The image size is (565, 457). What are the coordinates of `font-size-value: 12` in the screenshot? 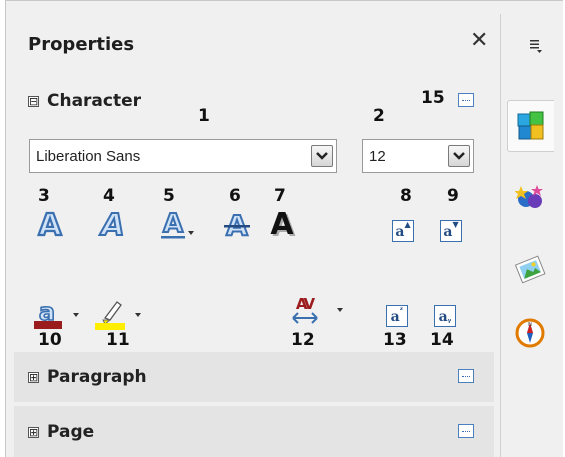 It's located at (377, 156).